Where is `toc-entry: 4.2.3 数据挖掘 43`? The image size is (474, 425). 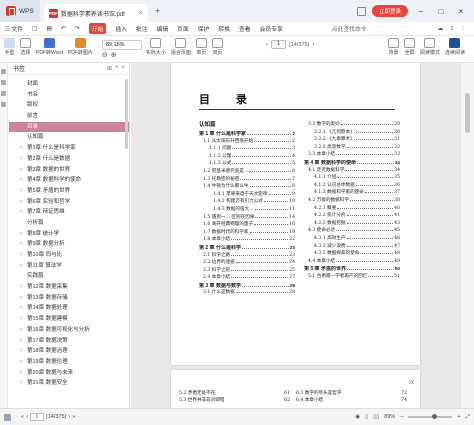
toc-entry: 4.2.3 数据挖掘 43 is located at coordinates (352, 224).